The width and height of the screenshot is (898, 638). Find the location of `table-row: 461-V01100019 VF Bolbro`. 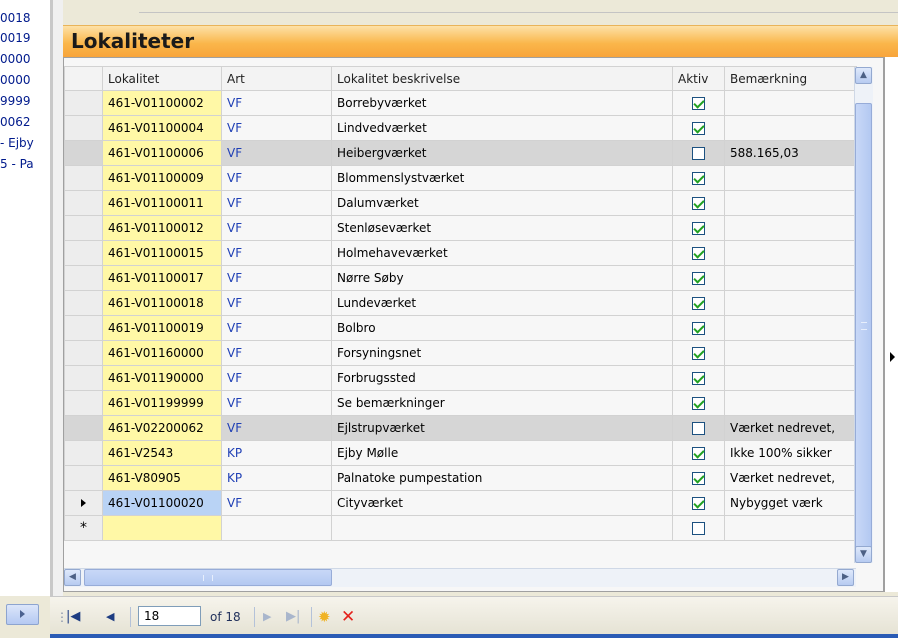

table-row: 461-V01100019 VF Bolbro is located at coordinates (460, 328).